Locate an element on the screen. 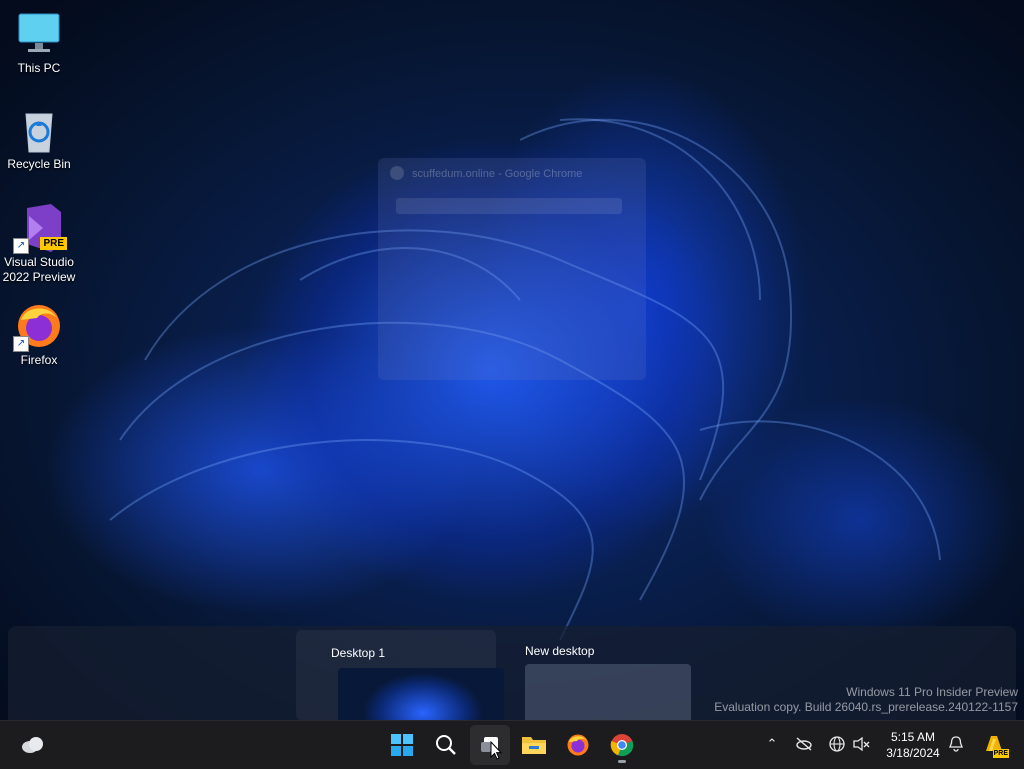 The height and width of the screenshot is (769, 1024). desktop-icon-firefox: ↗ Firefox is located at coordinates (39, 335).